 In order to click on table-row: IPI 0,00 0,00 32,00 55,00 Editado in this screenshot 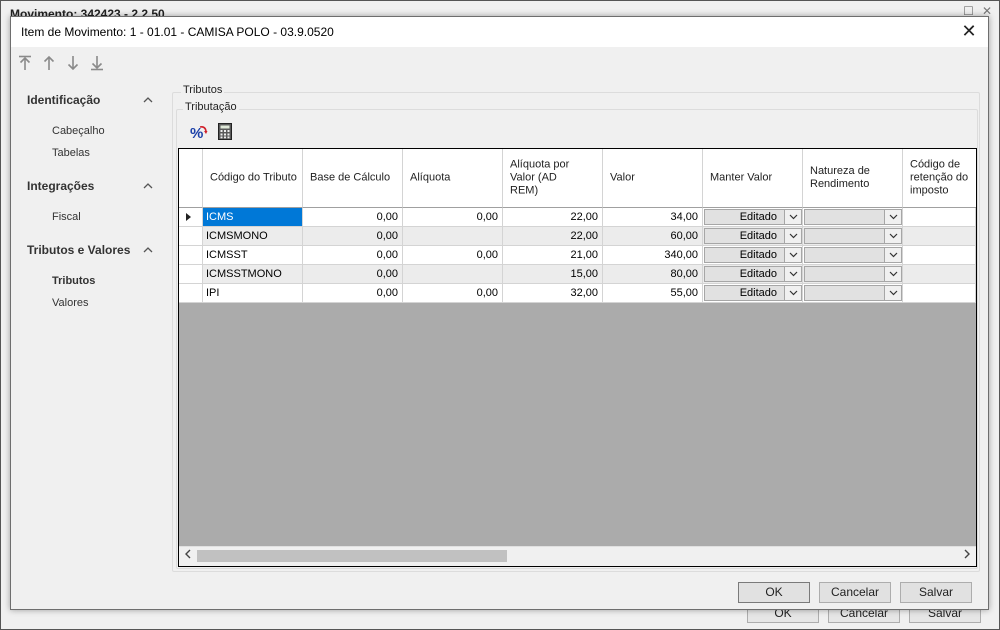, I will do `click(577, 293)`.